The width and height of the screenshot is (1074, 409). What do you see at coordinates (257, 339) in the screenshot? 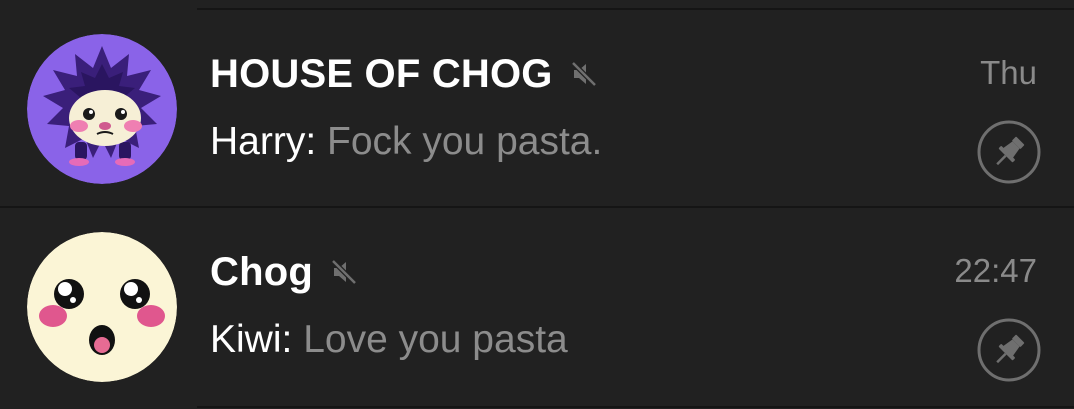
I see `message-sender: Kiwi:` at bounding box center [257, 339].